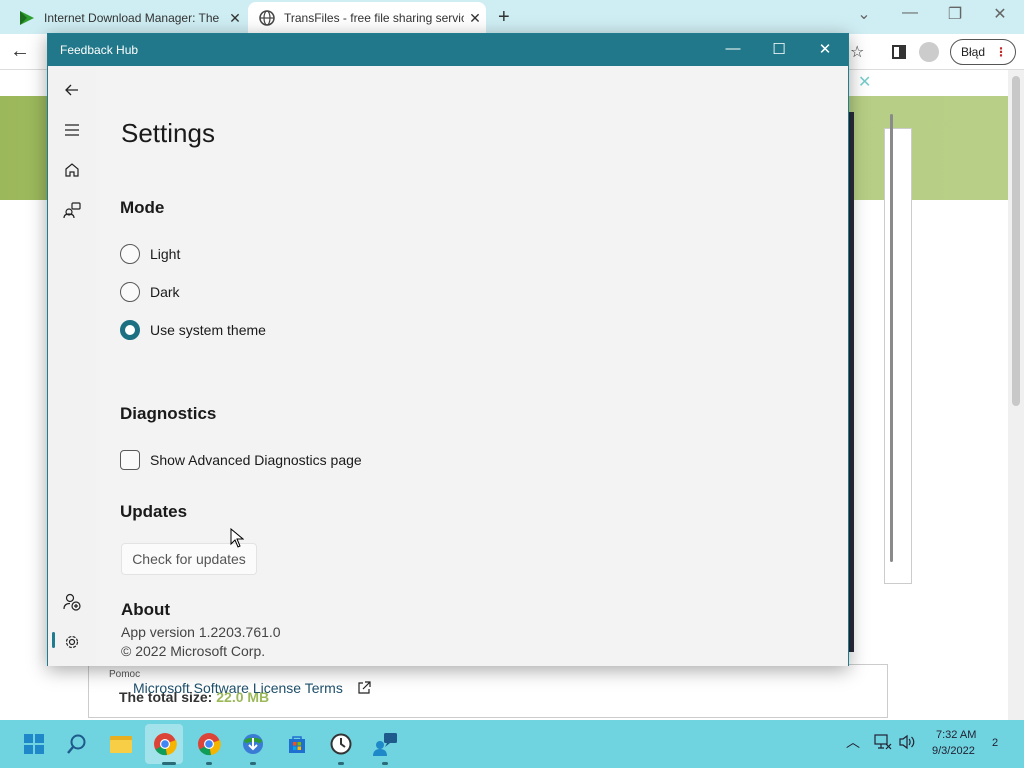  I want to click on diagnostics-heading: Diagnostics, so click(168, 413).